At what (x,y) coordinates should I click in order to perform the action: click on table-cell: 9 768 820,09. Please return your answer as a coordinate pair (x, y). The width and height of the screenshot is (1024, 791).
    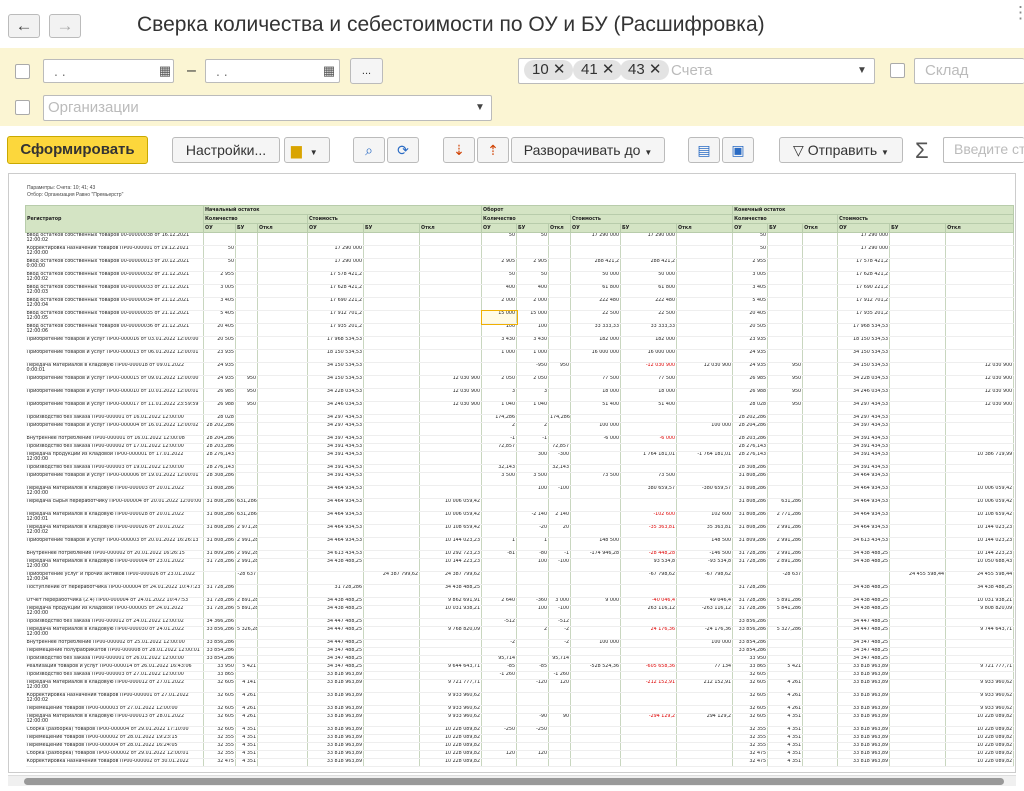
    Looking at the image, I should click on (451, 633).